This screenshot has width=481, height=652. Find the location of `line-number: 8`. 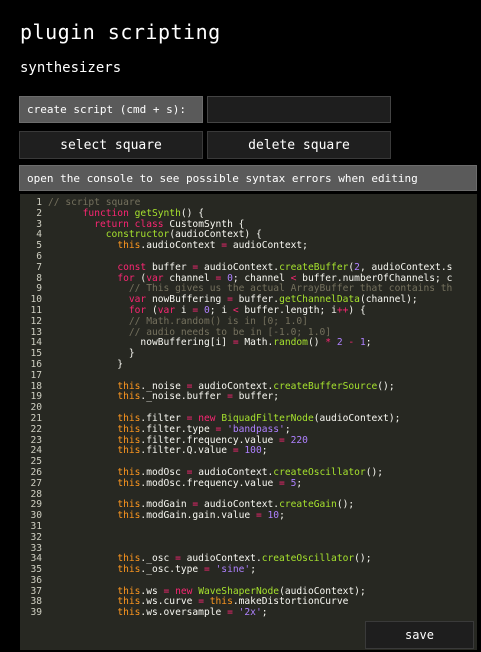

line-number: 8 is located at coordinates (39, 278).